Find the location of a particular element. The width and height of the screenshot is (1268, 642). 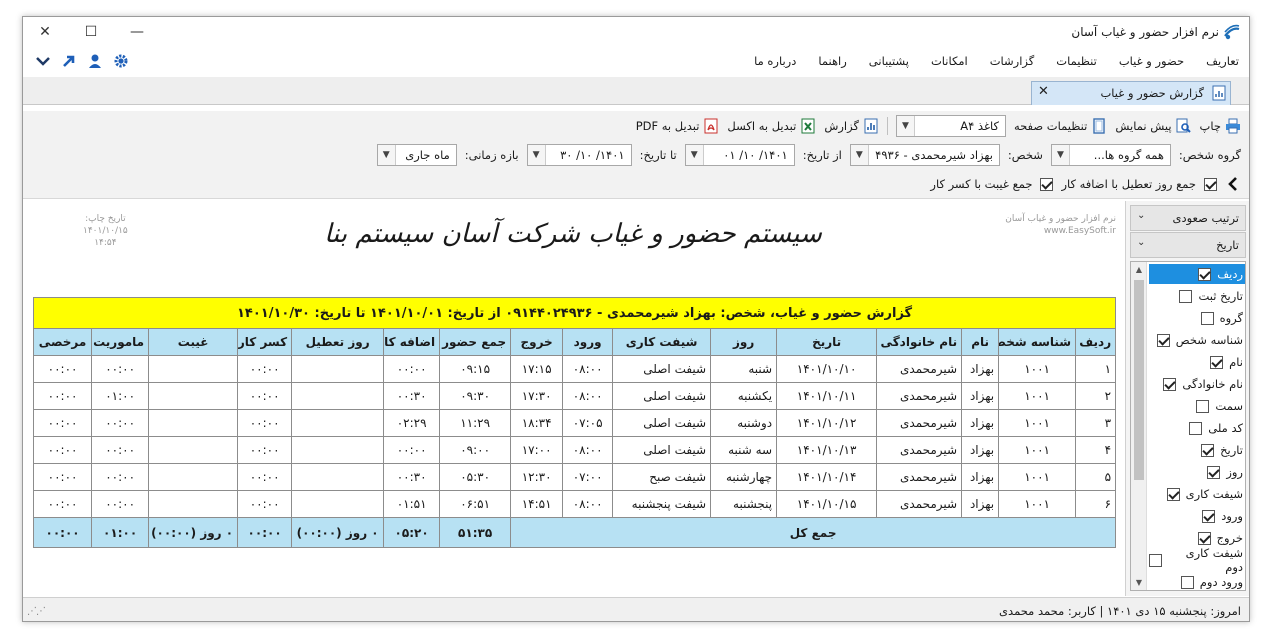

table-cell: ۱۷:۱۵ is located at coordinates (537, 369).